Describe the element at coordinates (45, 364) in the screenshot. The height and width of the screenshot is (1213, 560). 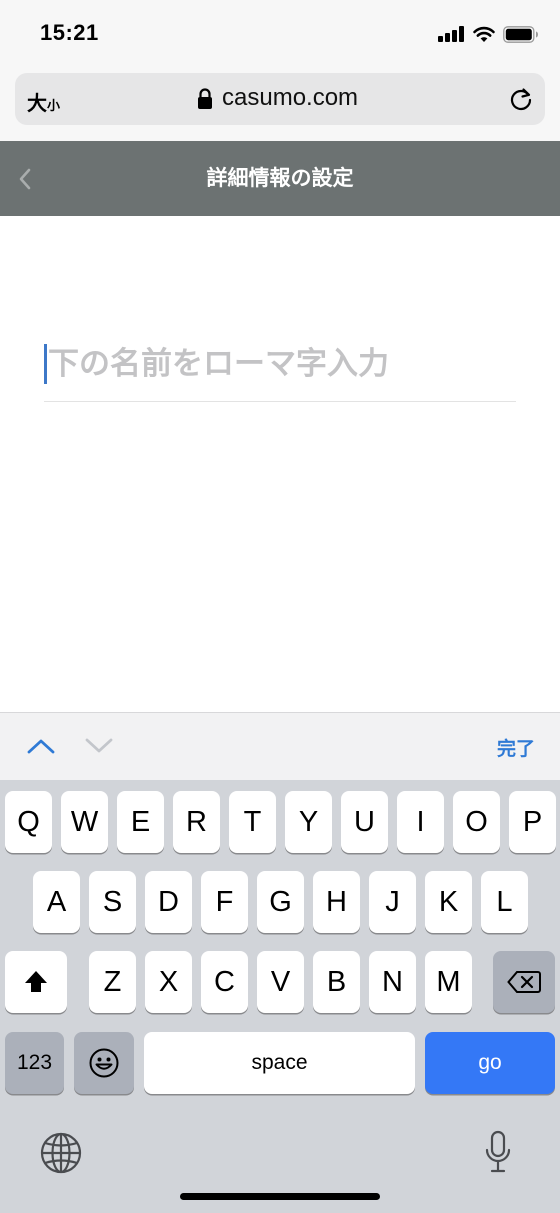
I see `text-caret` at that location.